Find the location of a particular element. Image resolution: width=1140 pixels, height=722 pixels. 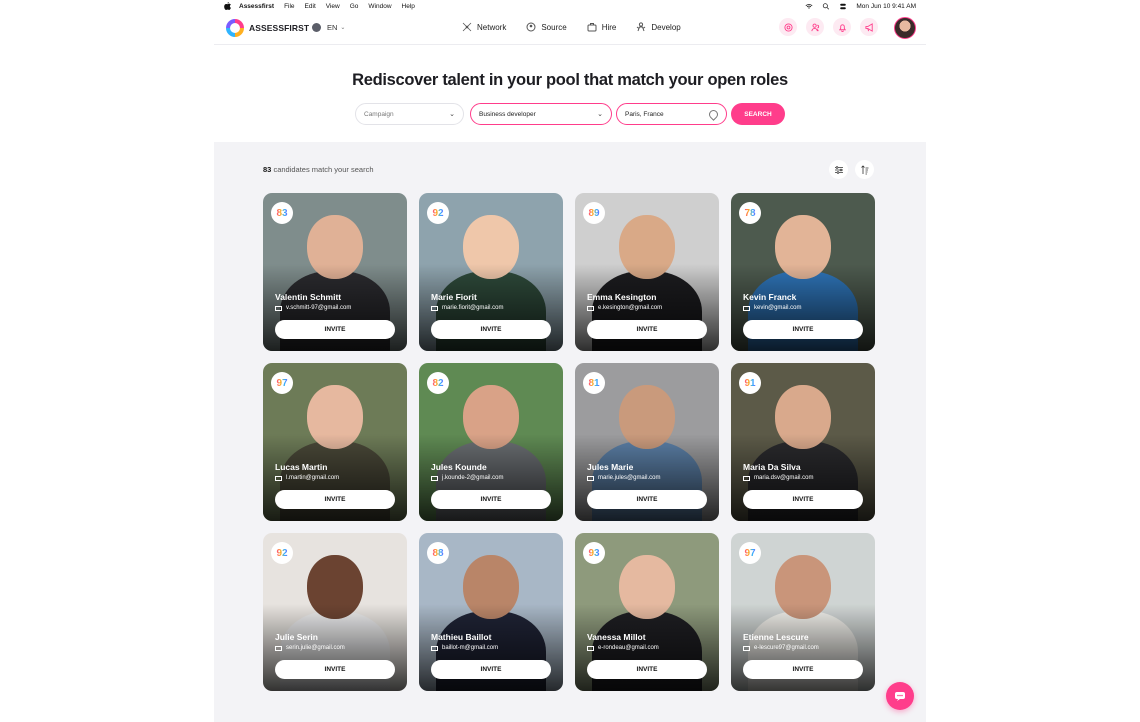

candidate-card: 78 Kevin Franck kevin@gmail.com INVITE is located at coordinates (803, 272).